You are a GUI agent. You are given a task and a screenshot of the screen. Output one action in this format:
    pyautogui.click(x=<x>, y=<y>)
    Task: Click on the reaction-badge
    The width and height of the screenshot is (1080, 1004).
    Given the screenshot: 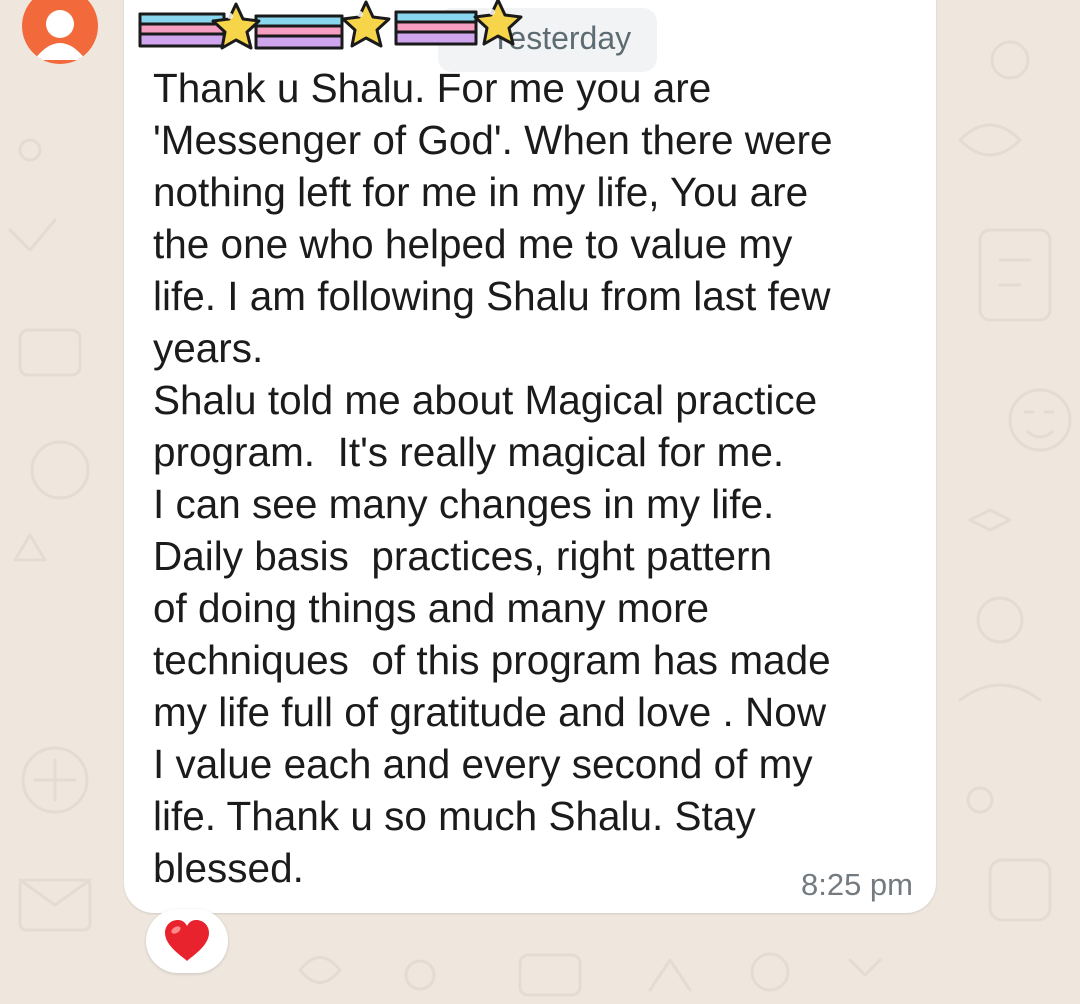 What is the action you would take?
    pyautogui.click(x=187, y=941)
    